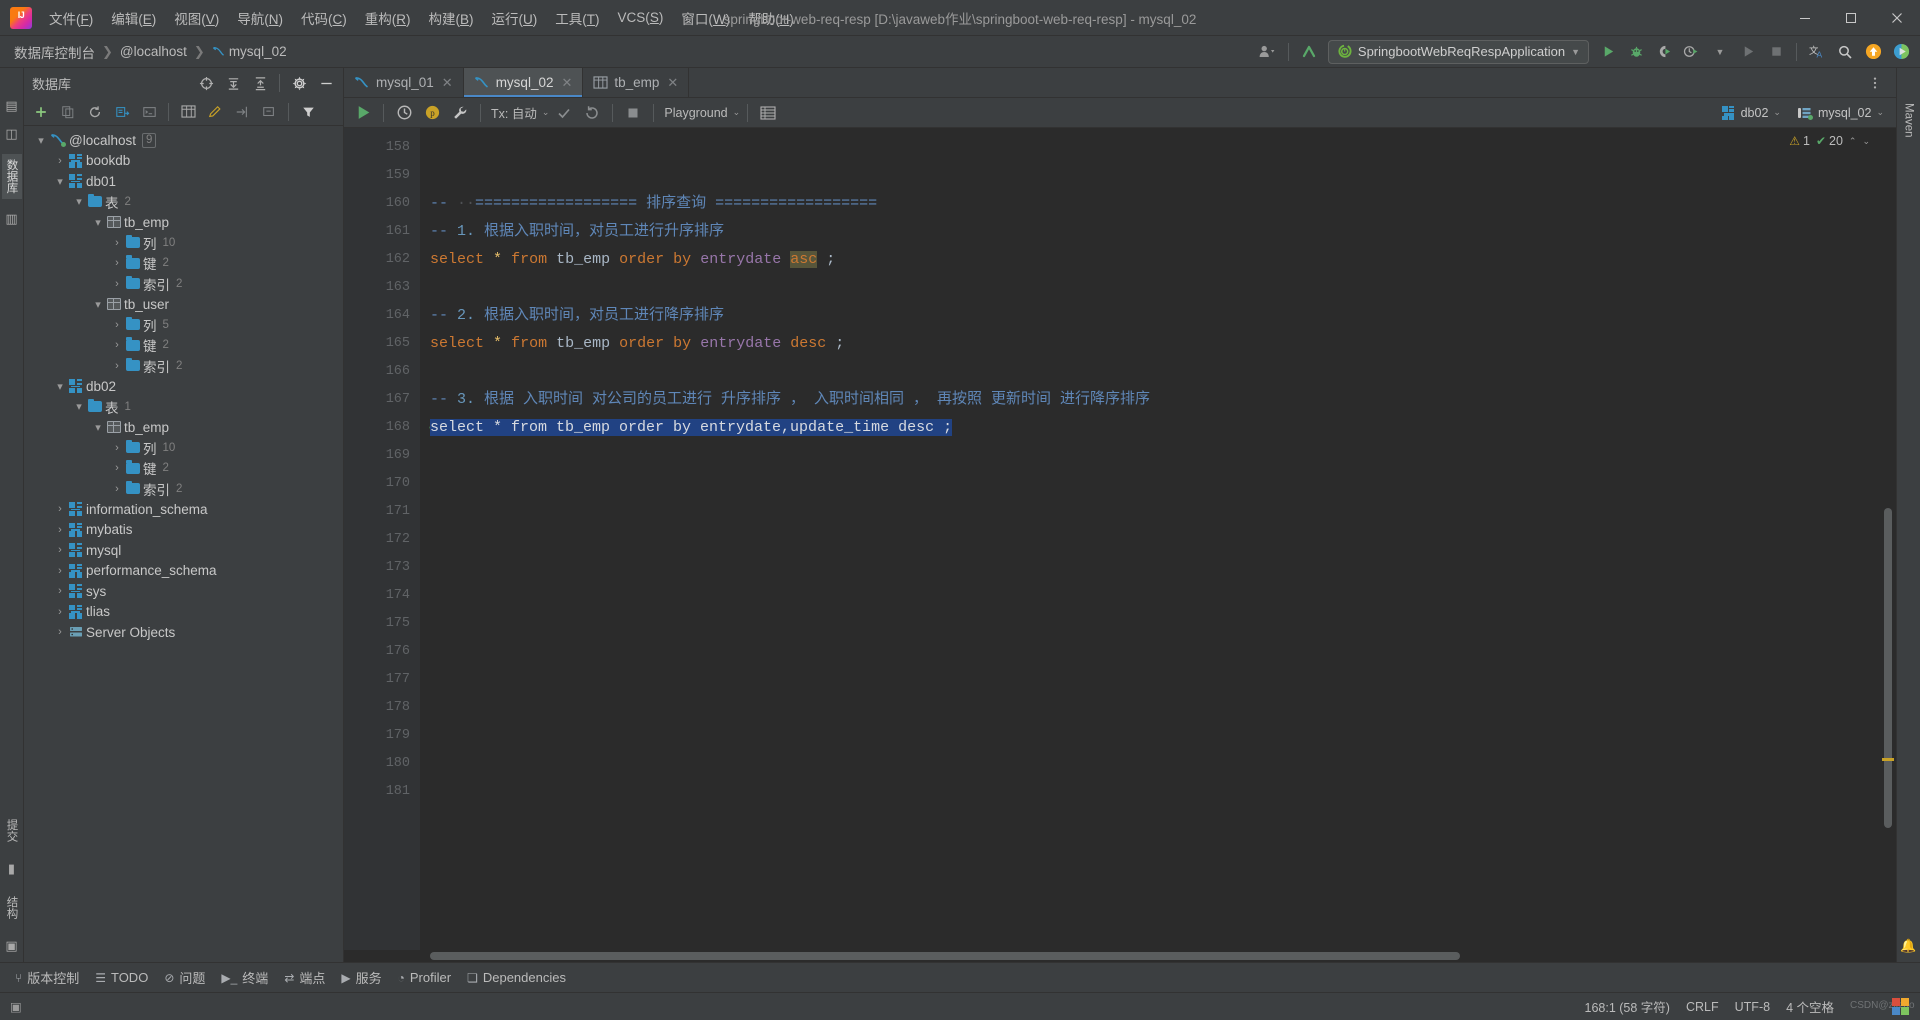 Image resolution: width=1920 pixels, height=1020 pixels. Describe the element at coordinates (460, 113) in the screenshot. I see `settings-wrench-icon` at that location.